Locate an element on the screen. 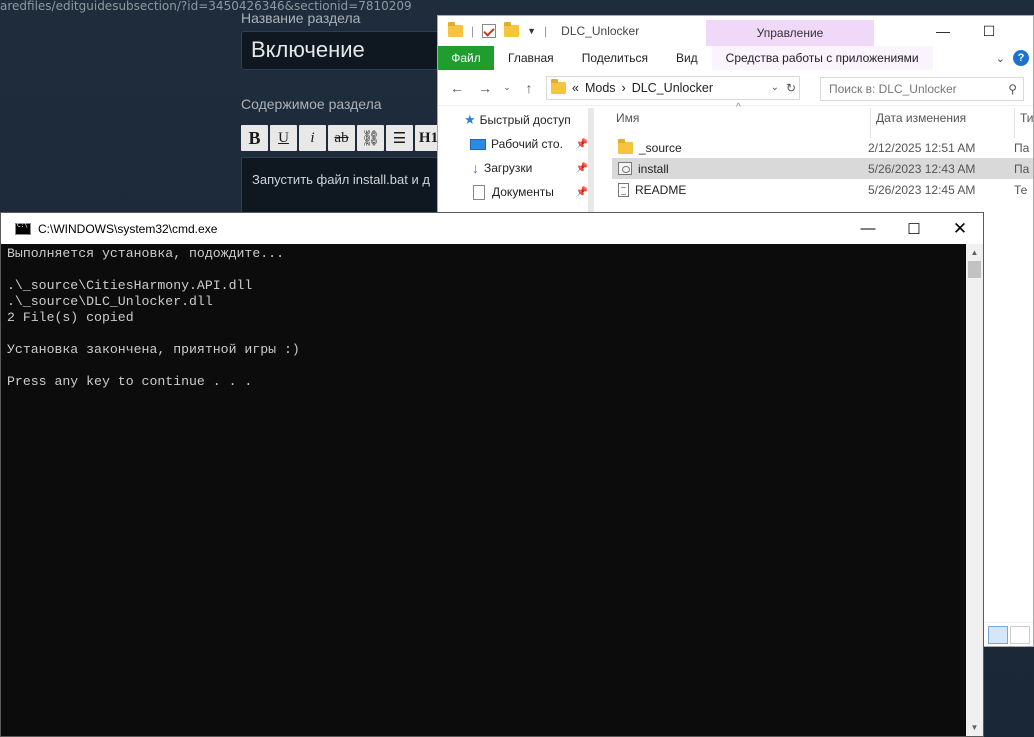 The width and height of the screenshot is (1034, 737). address-bar: « Mods › DLC_Unlocker ⌄ ↻ is located at coordinates (673, 87).